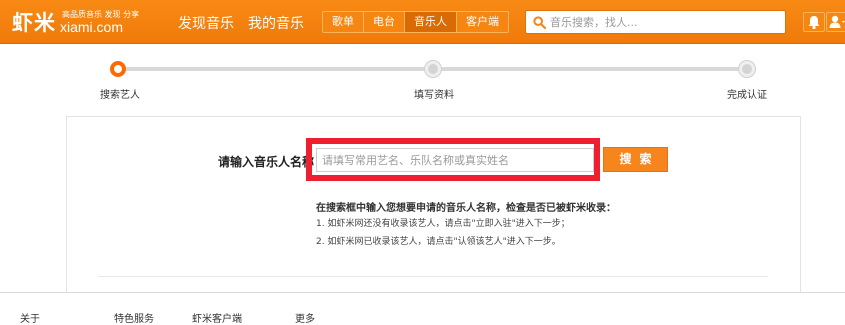 Image resolution: width=845 pixels, height=325 pixels. I want to click on user-menu-button, so click(835, 22).